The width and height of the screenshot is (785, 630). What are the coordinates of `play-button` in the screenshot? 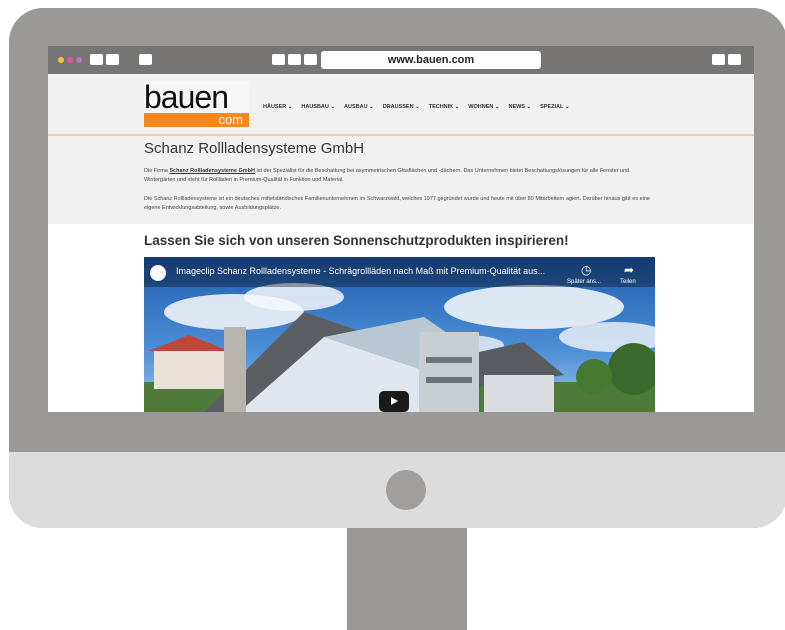 It's located at (394, 401).